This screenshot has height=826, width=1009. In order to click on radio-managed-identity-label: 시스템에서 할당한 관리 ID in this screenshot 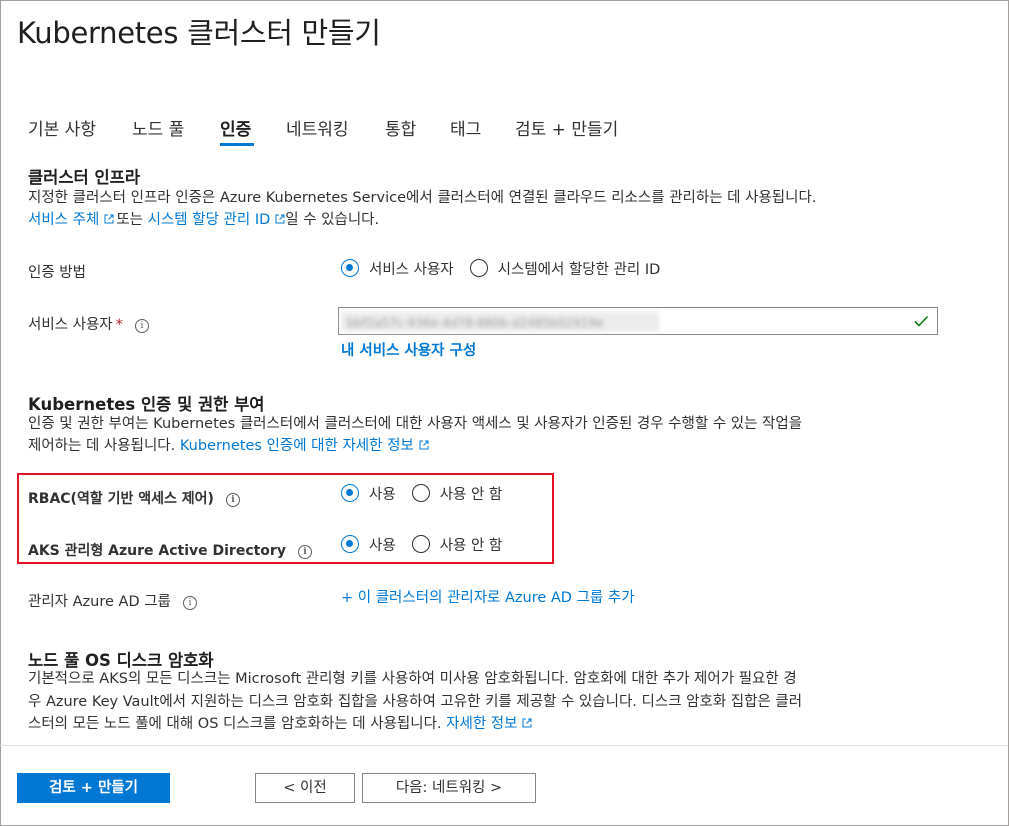, I will do `click(579, 270)`.